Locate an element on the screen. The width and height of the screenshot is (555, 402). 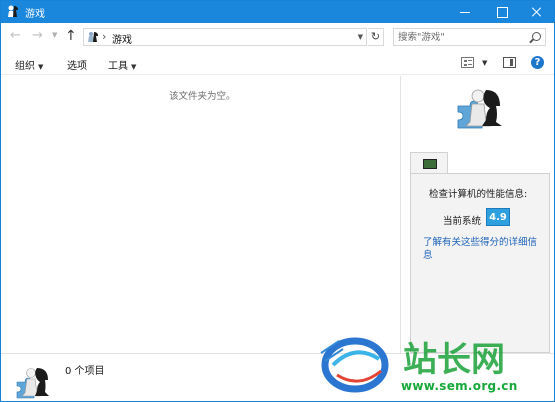
options-button: 选项 is located at coordinates (77, 64).